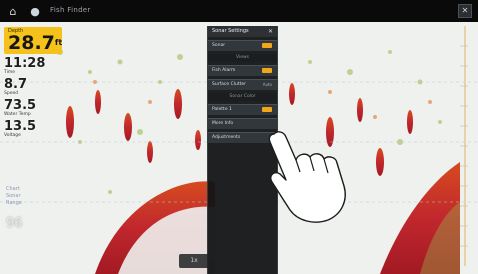 This screenshot has height=274, width=478. What do you see at coordinates (13, 11) in the screenshot?
I see `home-icon: ⌂` at bounding box center [13, 11].